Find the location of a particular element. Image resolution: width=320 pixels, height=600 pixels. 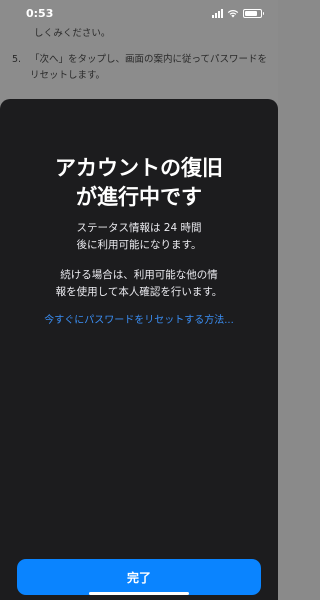

background-text-line: しくみください。 is located at coordinates (72, 33).